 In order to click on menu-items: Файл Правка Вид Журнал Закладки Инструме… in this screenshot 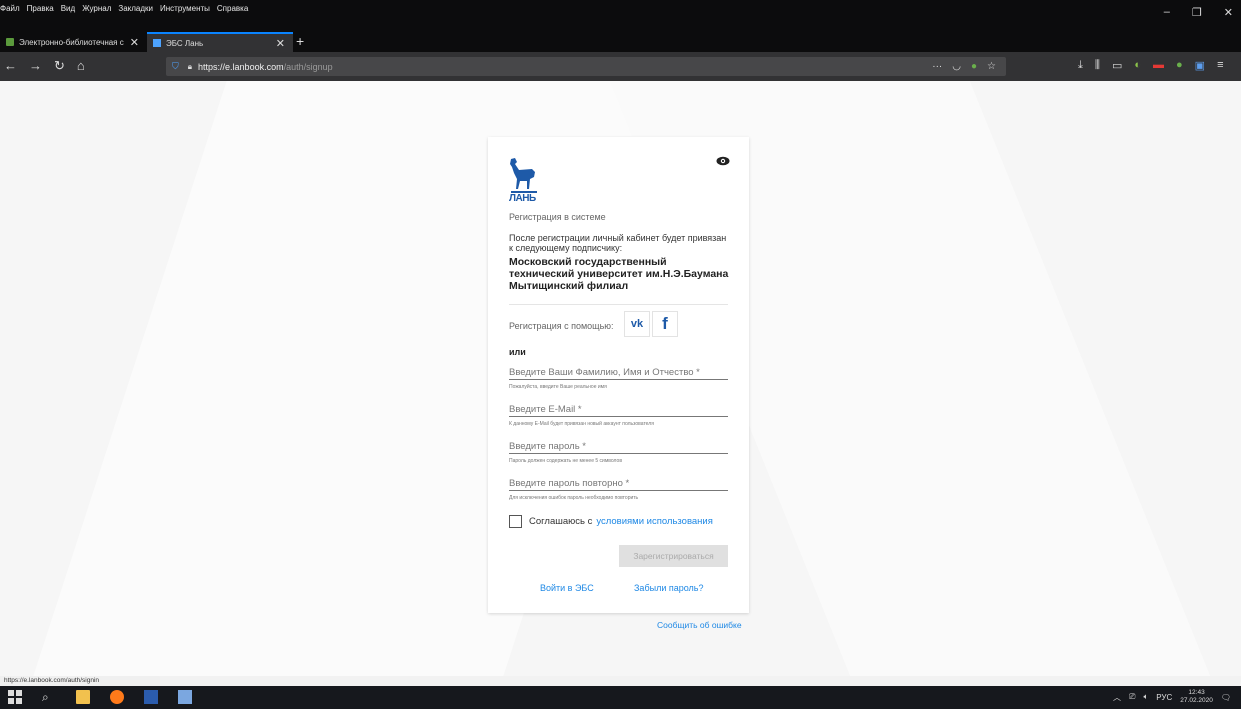, I will do `click(124, 8)`.